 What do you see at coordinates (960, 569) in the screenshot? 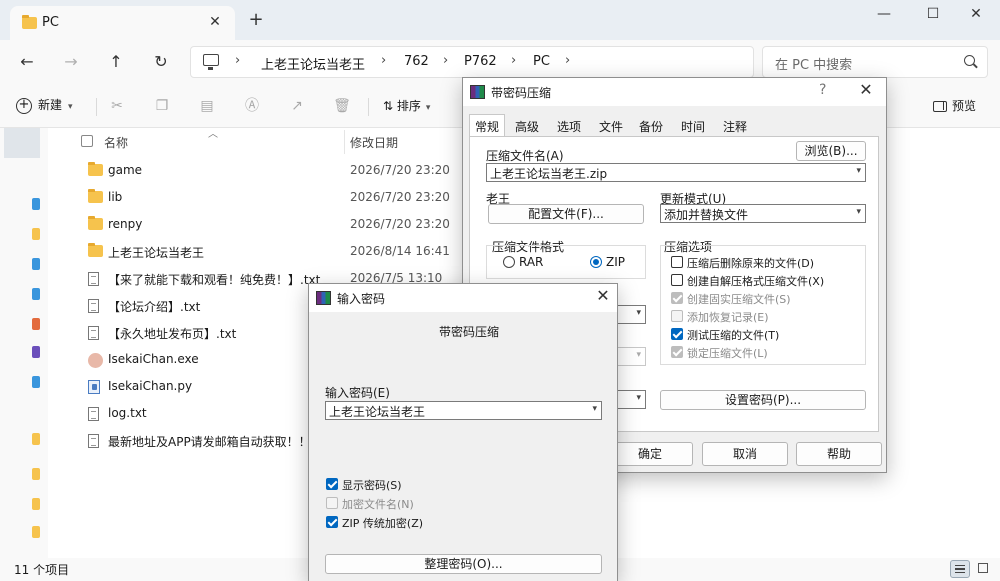
I see `details-view-button` at bounding box center [960, 569].